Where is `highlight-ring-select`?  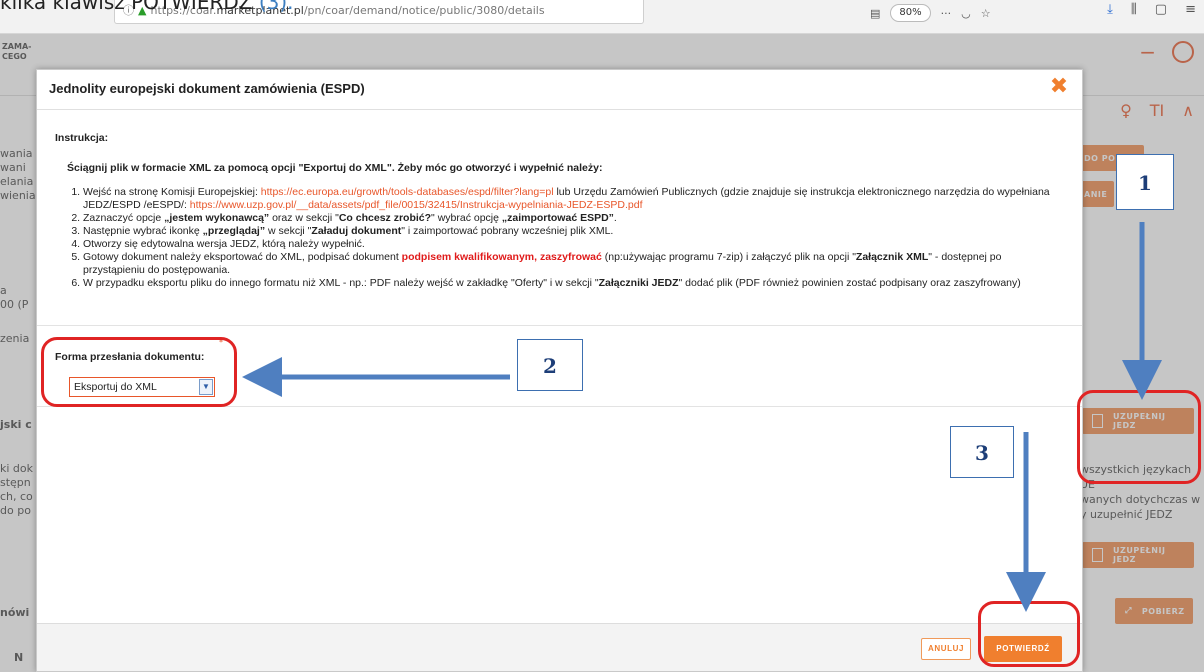
highlight-ring-select is located at coordinates (139, 372).